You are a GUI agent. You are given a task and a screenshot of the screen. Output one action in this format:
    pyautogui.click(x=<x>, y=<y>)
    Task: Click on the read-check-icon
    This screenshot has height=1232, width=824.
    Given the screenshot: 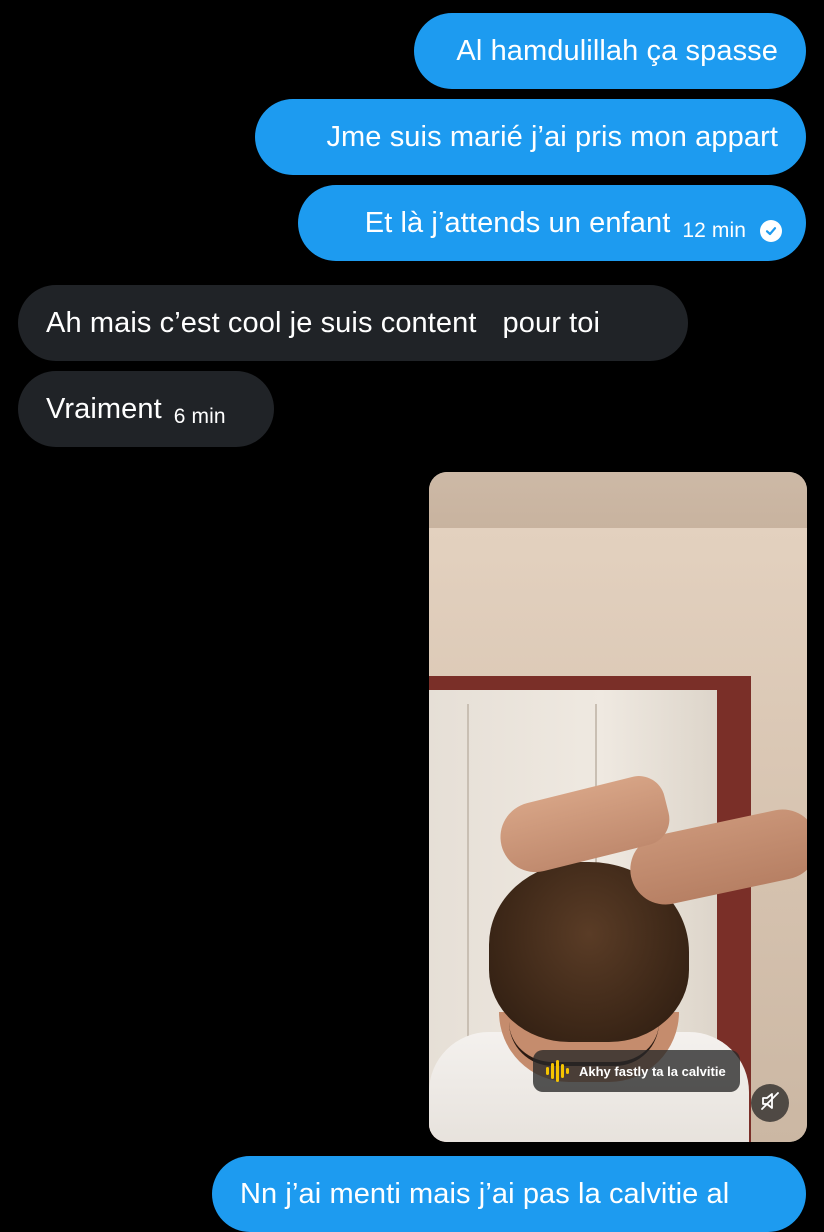 What is the action you would take?
    pyautogui.click(x=771, y=231)
    